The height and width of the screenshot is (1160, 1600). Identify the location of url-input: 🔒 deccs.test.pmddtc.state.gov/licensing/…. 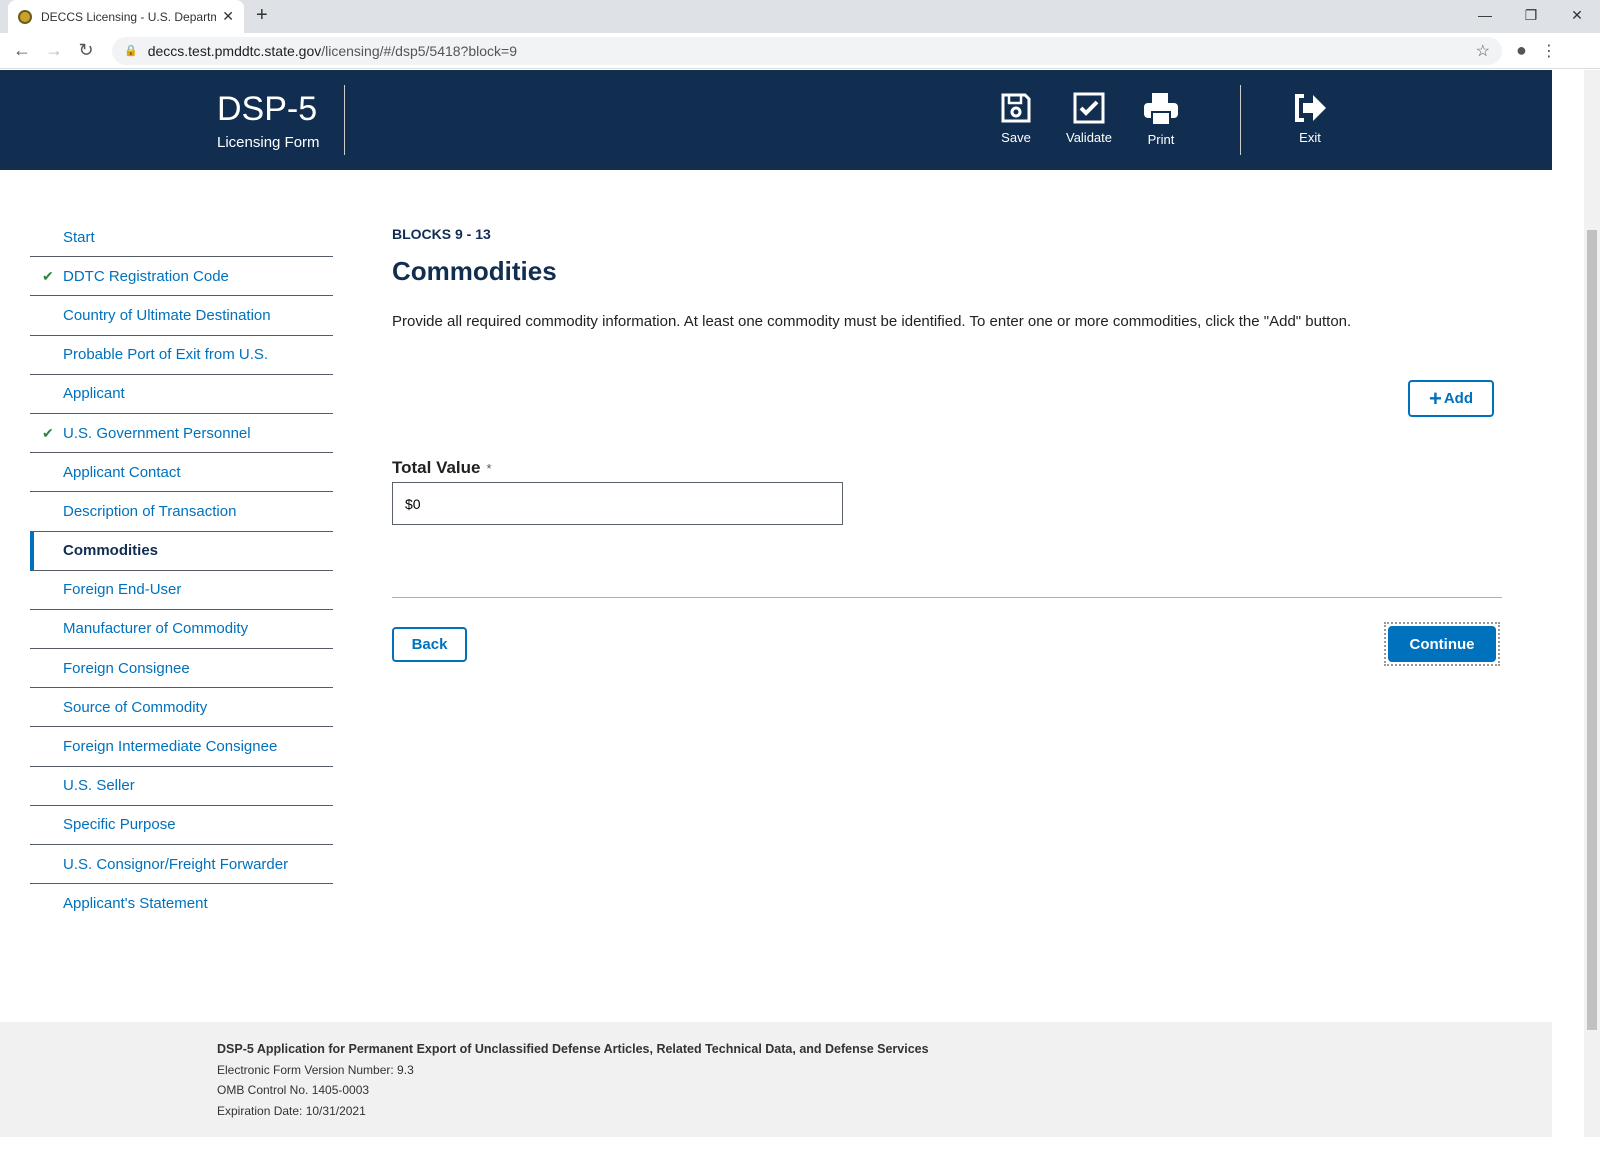
(807, 50).